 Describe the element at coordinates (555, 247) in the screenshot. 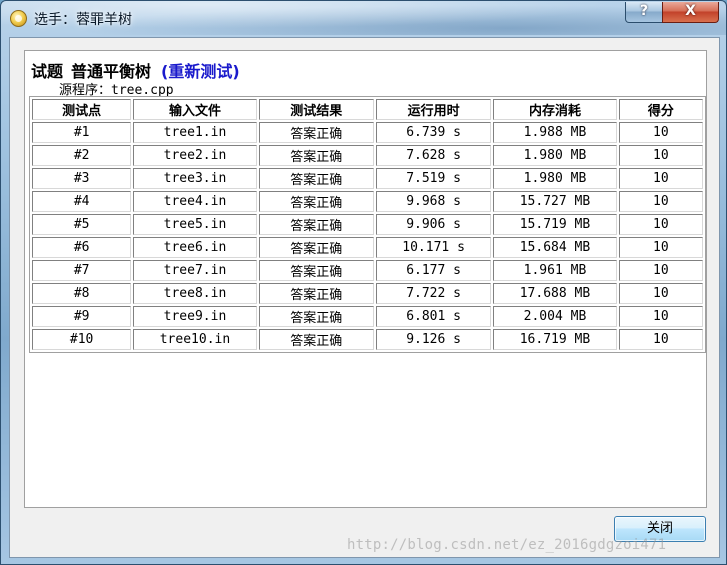

I see `cell-memory: 15.684 MB` at that location.